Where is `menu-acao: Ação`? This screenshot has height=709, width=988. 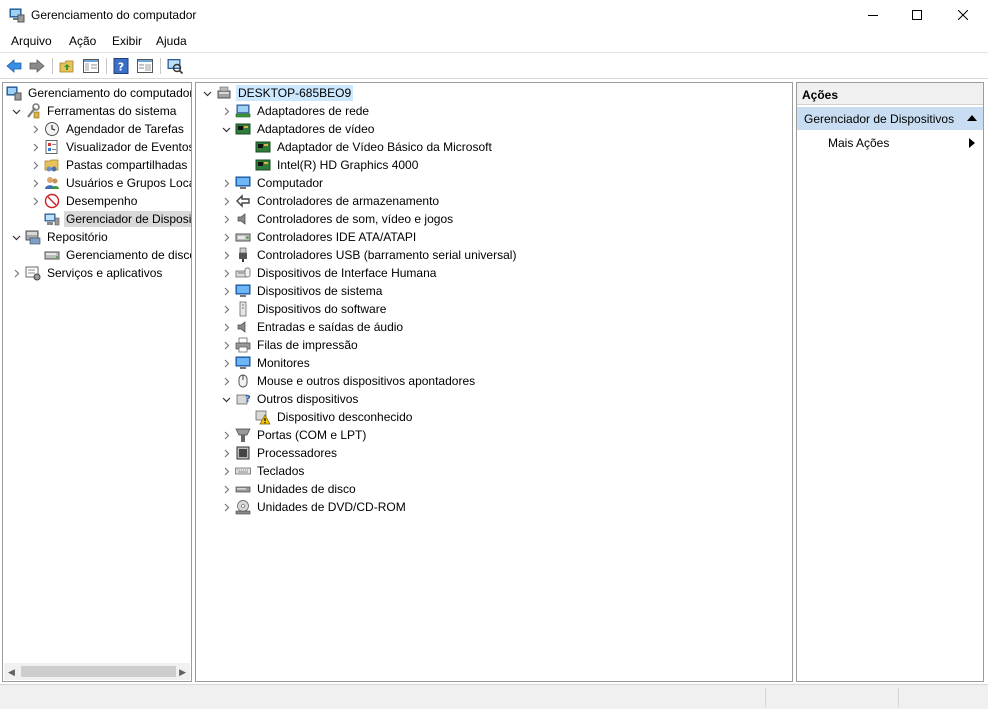 menu-acao: Ação is located at coordinates (82, 41).